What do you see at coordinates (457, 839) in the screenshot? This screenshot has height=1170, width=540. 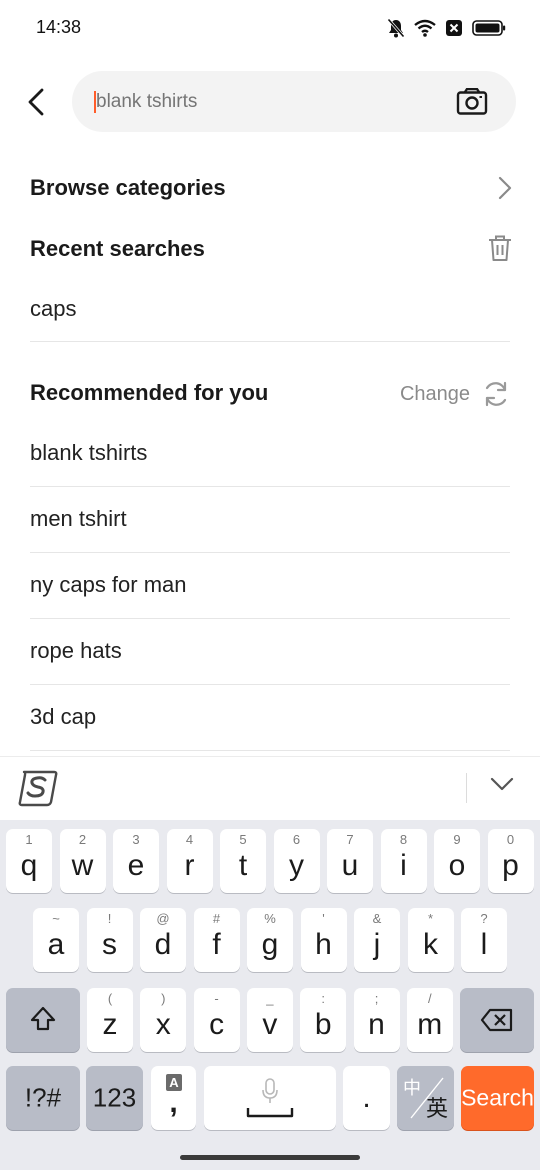 I see `key-hint: 9` at bounding box center [457, 839].